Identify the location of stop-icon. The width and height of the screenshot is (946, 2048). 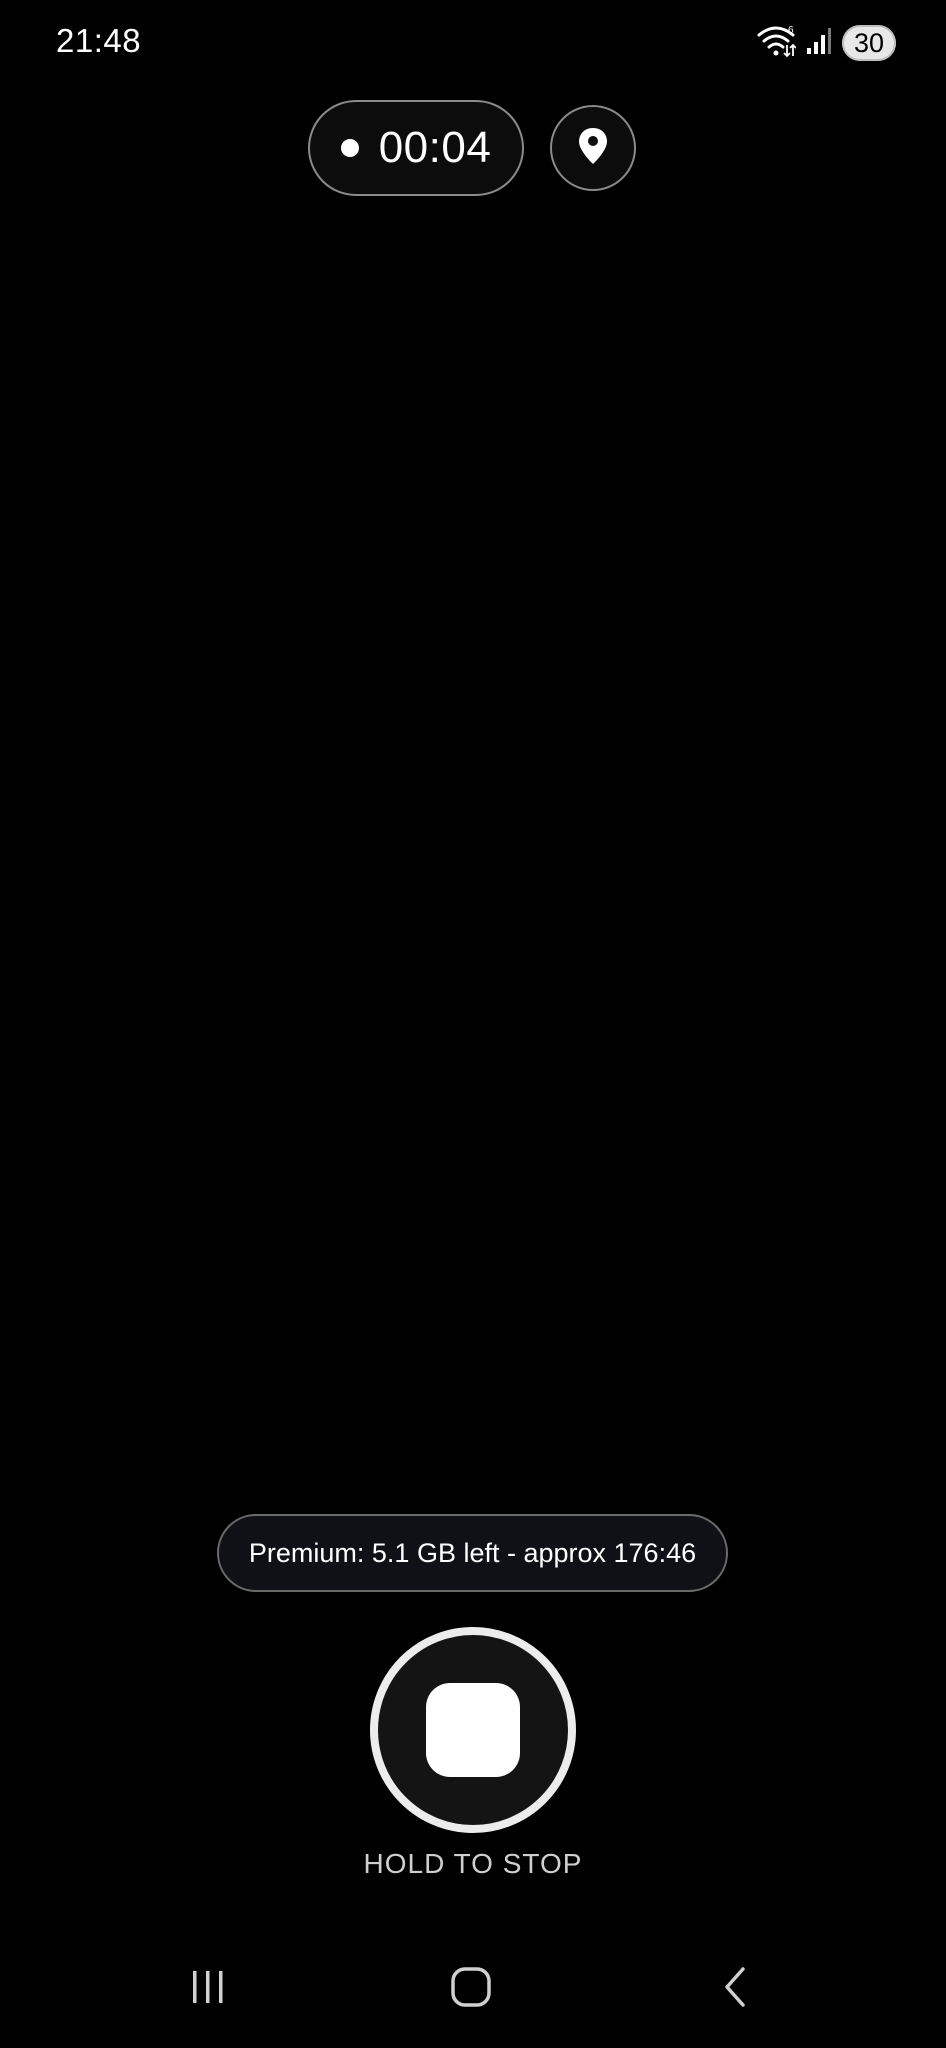
(473, 1730).